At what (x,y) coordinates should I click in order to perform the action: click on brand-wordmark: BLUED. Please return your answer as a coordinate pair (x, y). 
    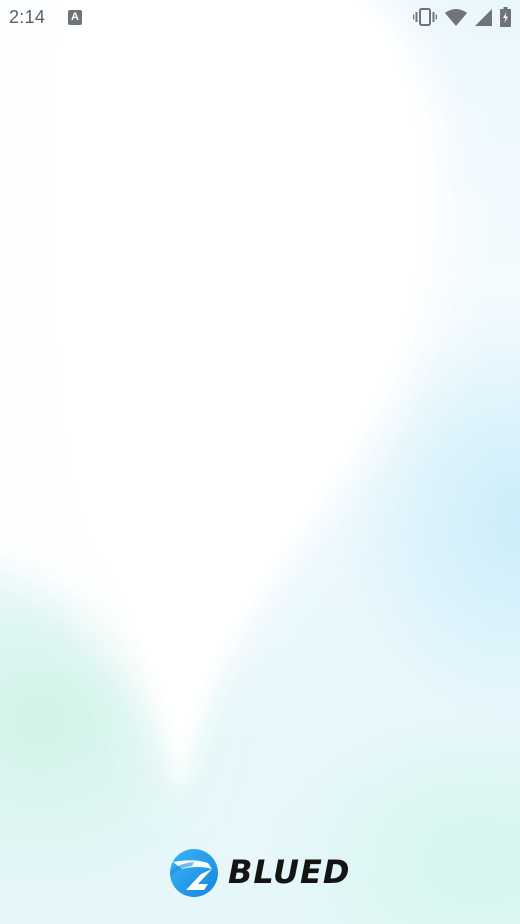
    Looking at the image, I should click on (289, 872).